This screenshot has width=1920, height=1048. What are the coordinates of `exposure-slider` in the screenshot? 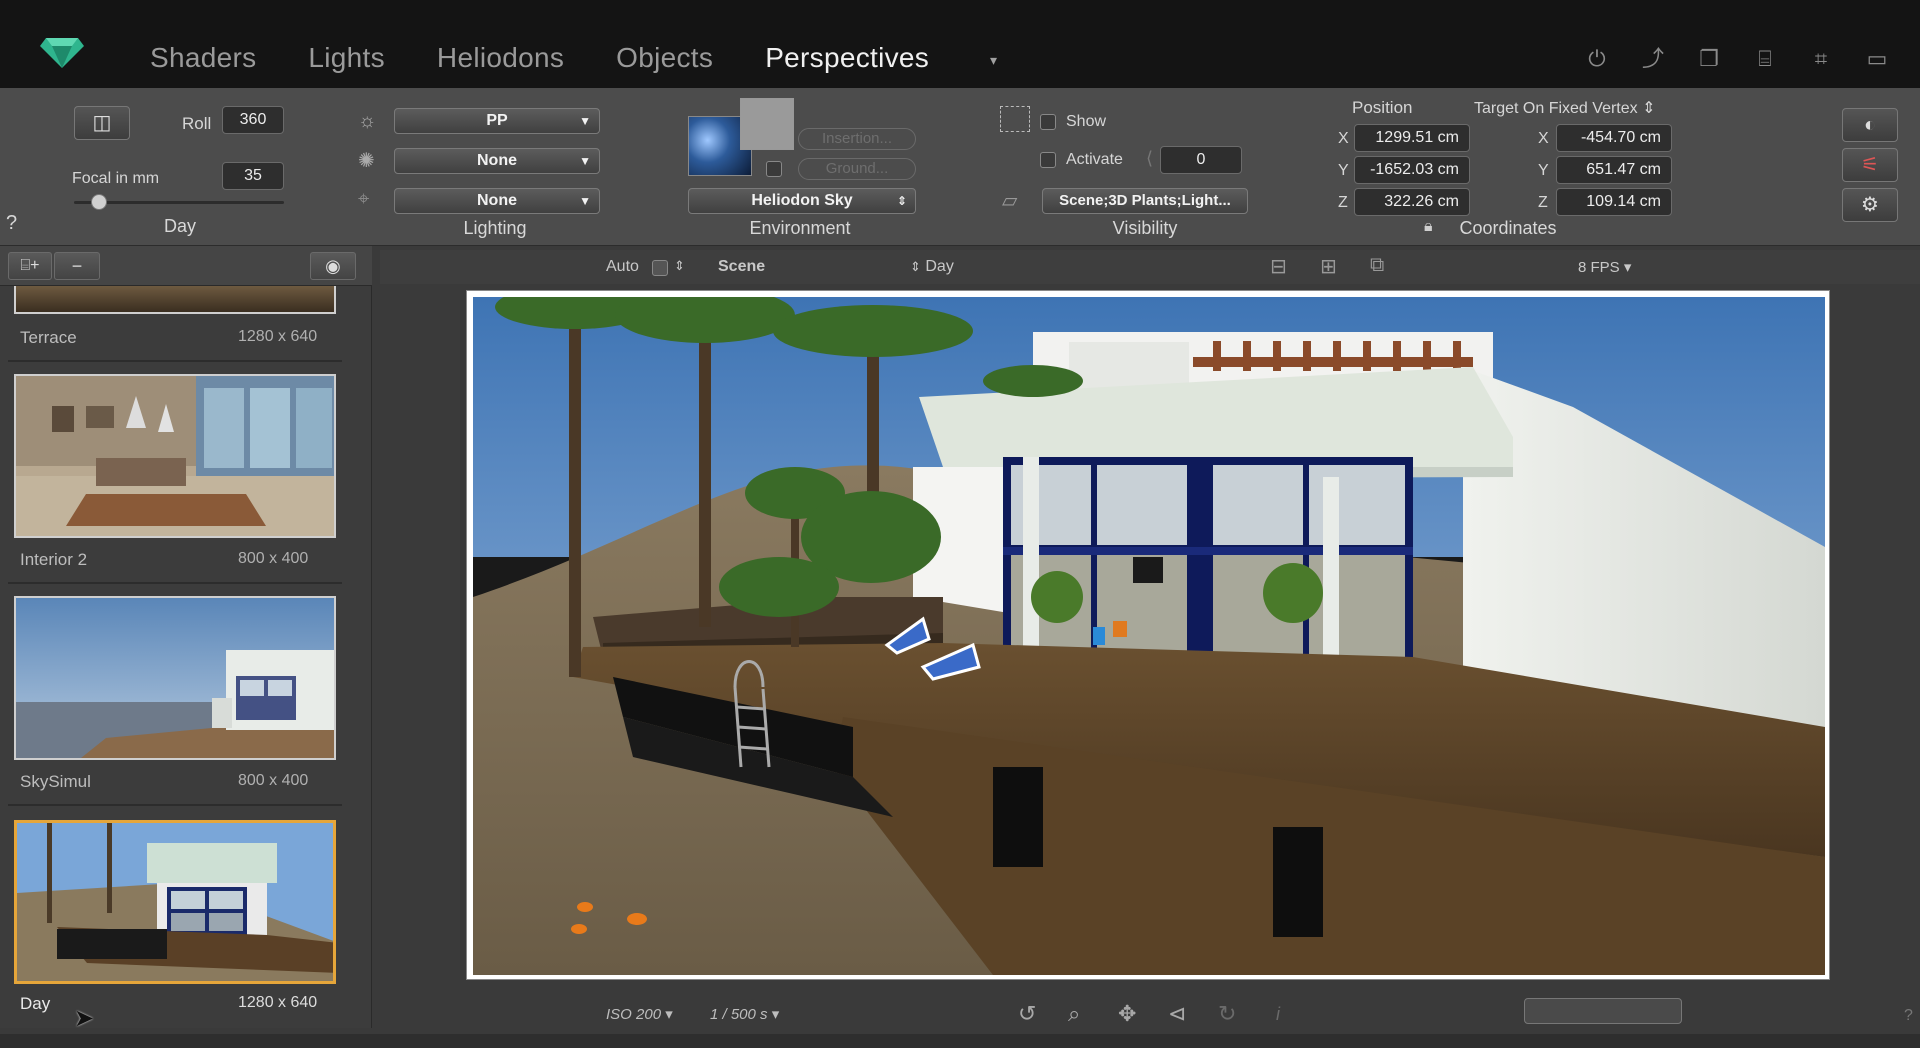 It's located at (1603, 1011).